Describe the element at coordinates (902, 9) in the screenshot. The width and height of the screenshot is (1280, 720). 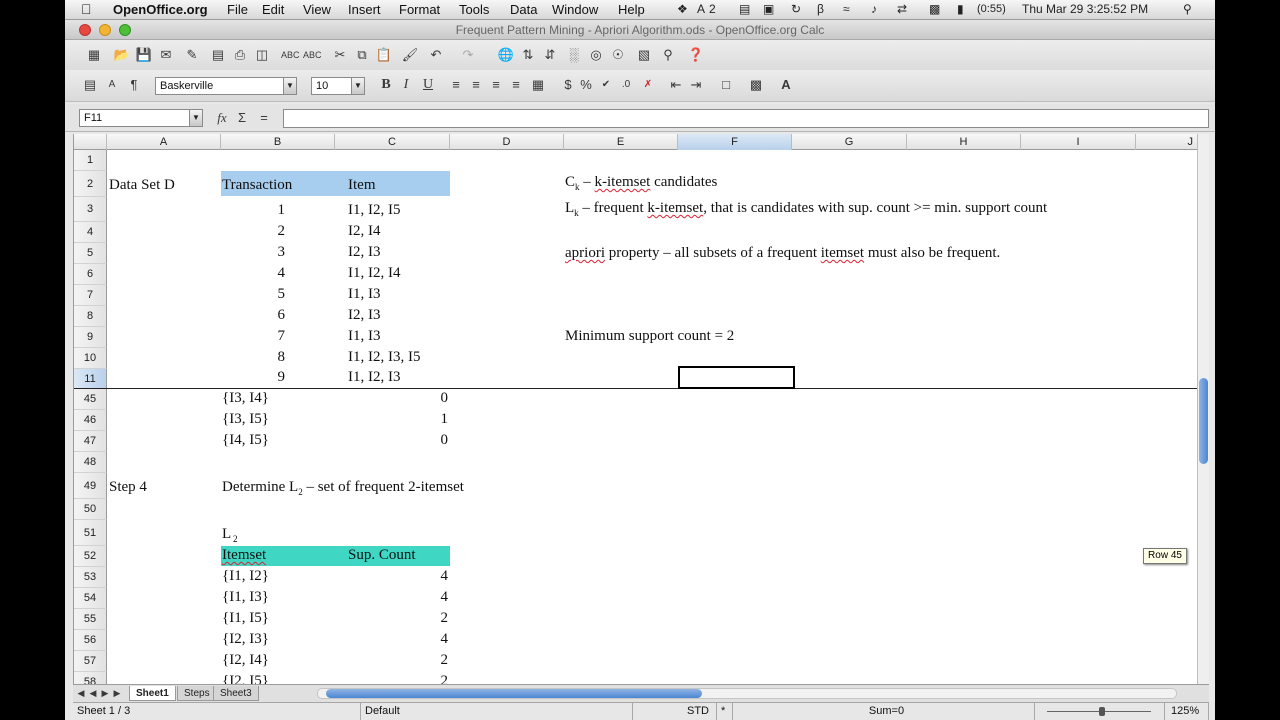
I see `sync-icon: ⇄` at that location.